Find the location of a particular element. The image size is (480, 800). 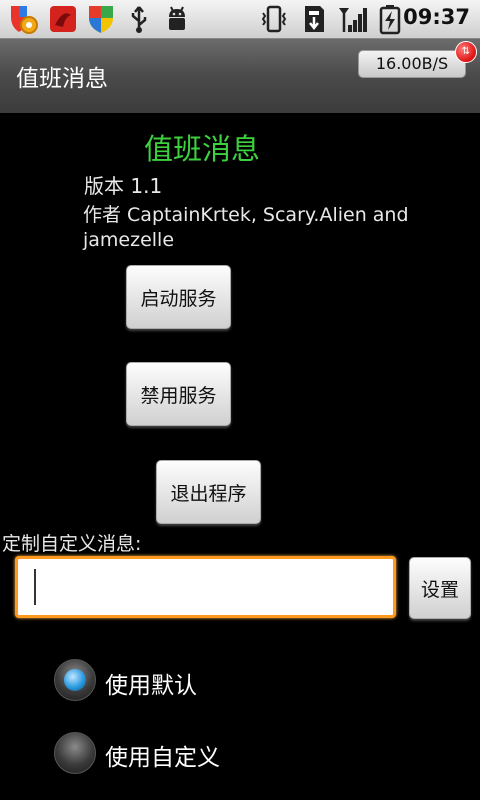

window-title: 值班消息 is located at coordinates (62, 79).